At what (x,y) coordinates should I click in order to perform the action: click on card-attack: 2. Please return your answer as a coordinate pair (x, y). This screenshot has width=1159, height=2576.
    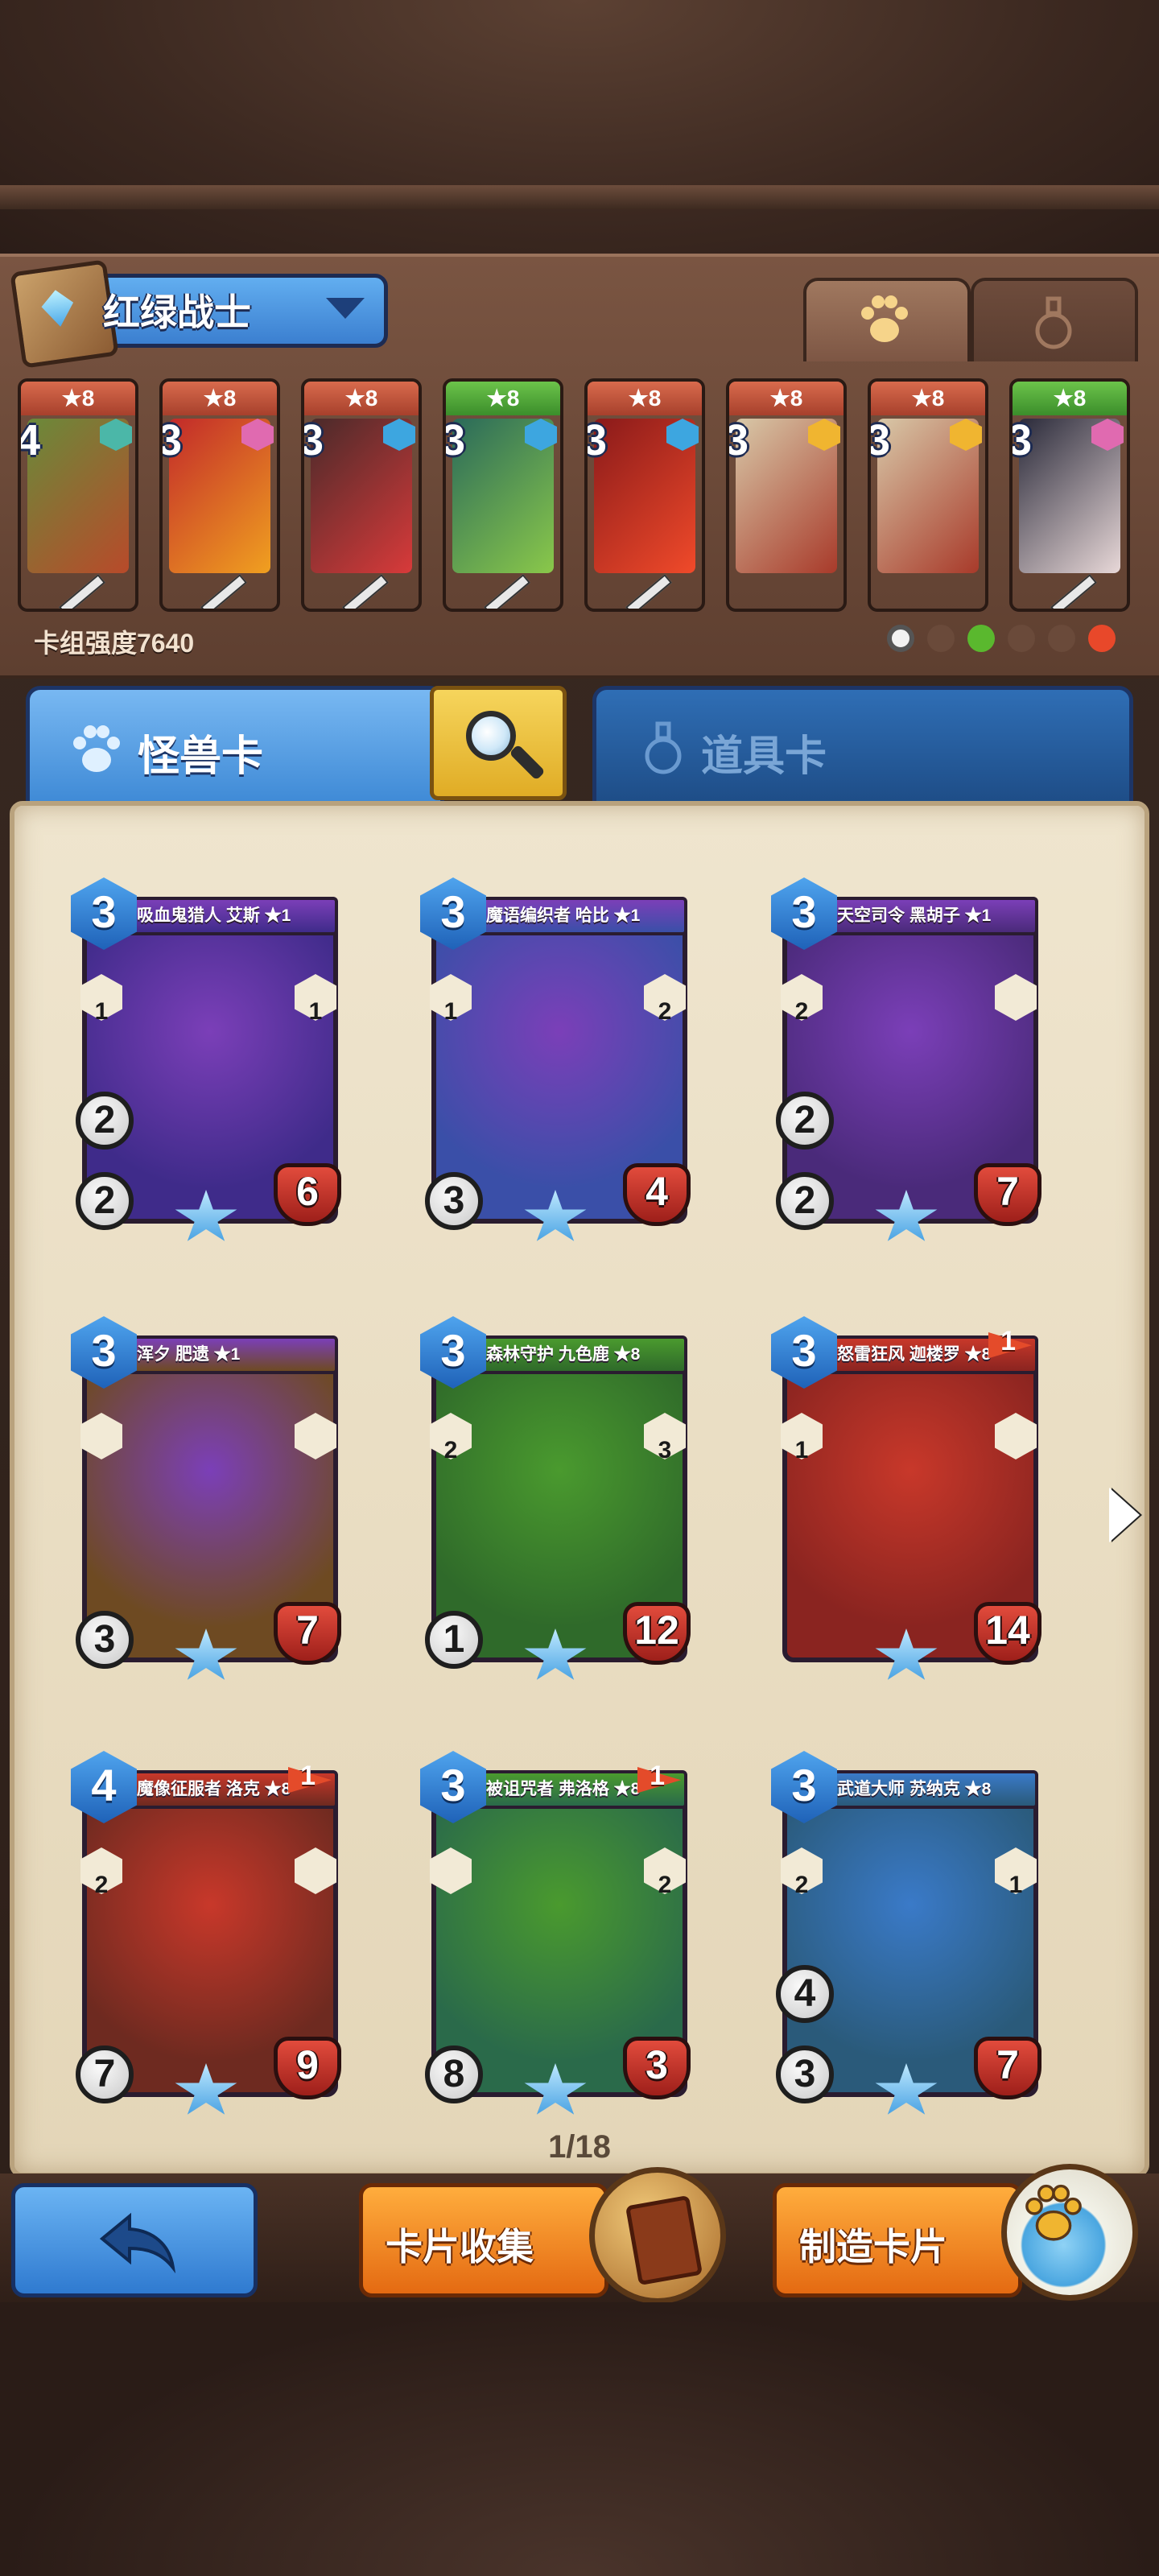
    Looking at the image, I should click on (805, 1201).